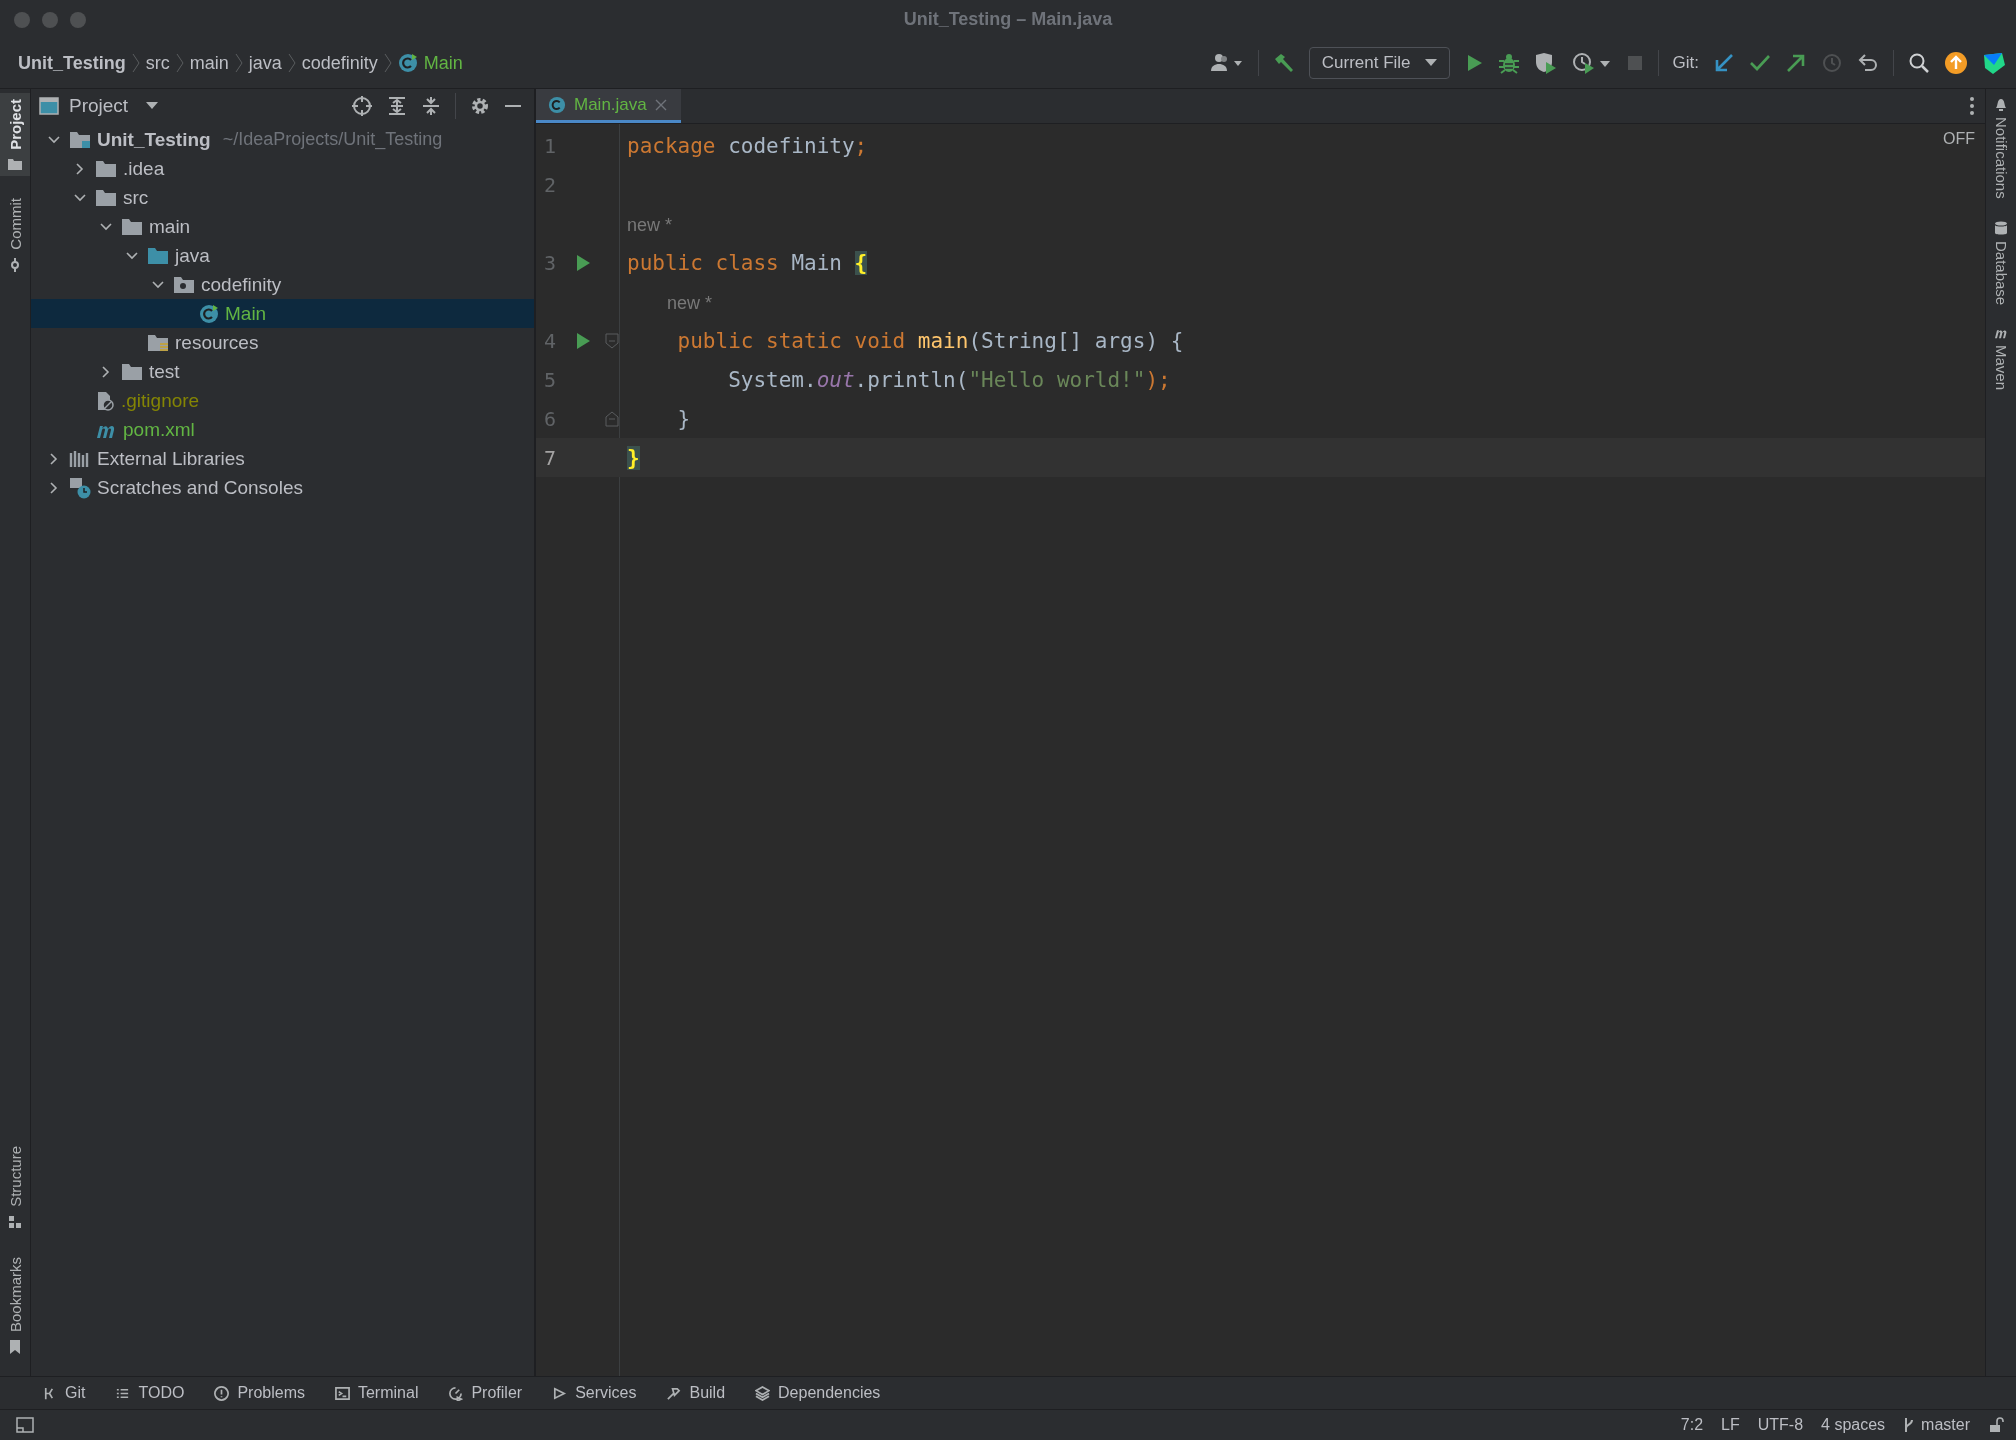 The height and width of the screenshot is (1440, 2016). I want to click on expand-all-icon, so click(397, 106).